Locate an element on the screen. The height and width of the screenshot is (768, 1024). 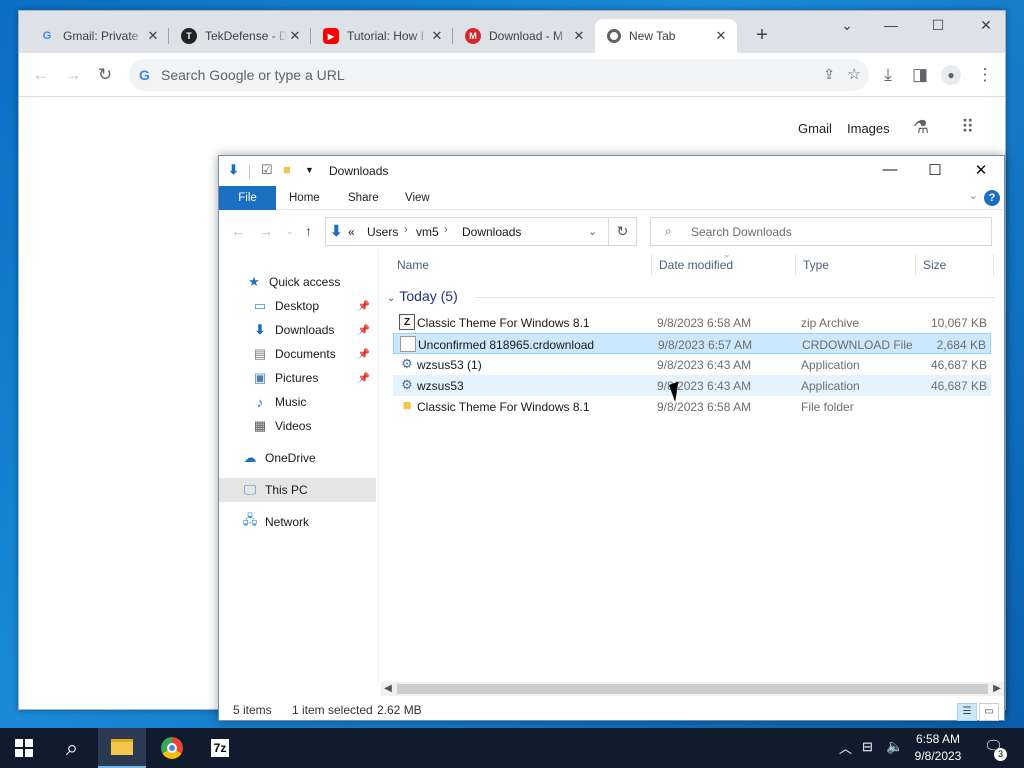
refresh-button: ↻ is located at coordinates (623, 231).